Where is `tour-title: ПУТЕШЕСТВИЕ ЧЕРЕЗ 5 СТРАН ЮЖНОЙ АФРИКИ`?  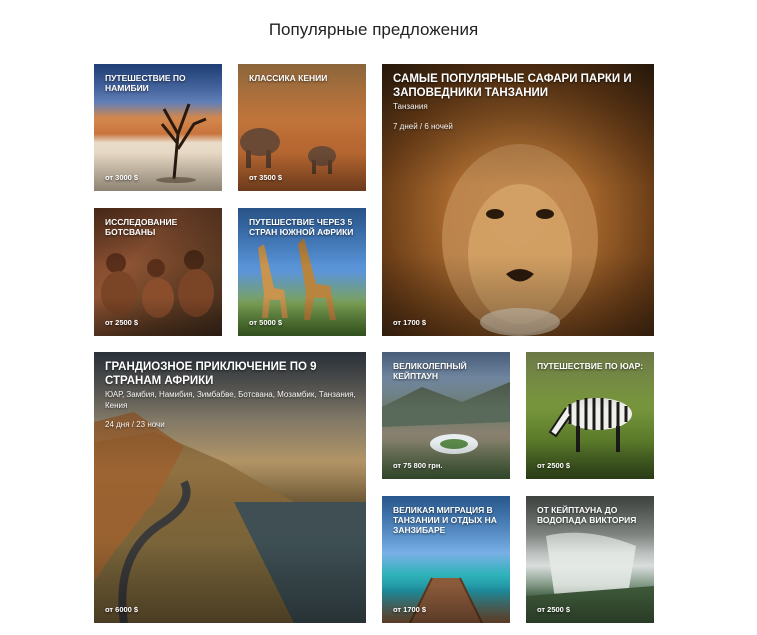 tour-title: ПУТЕШЕСТВИЕ ЧЕРЕЗ 5 СТРАН ЮЖНОЙ АФРИКИ is located at coordinates (301, 227).